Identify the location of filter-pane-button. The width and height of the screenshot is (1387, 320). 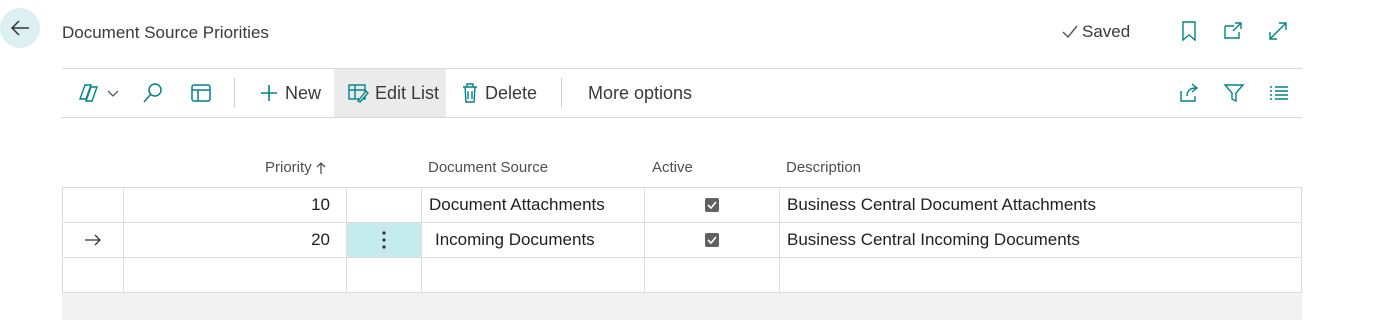
(201, 93).